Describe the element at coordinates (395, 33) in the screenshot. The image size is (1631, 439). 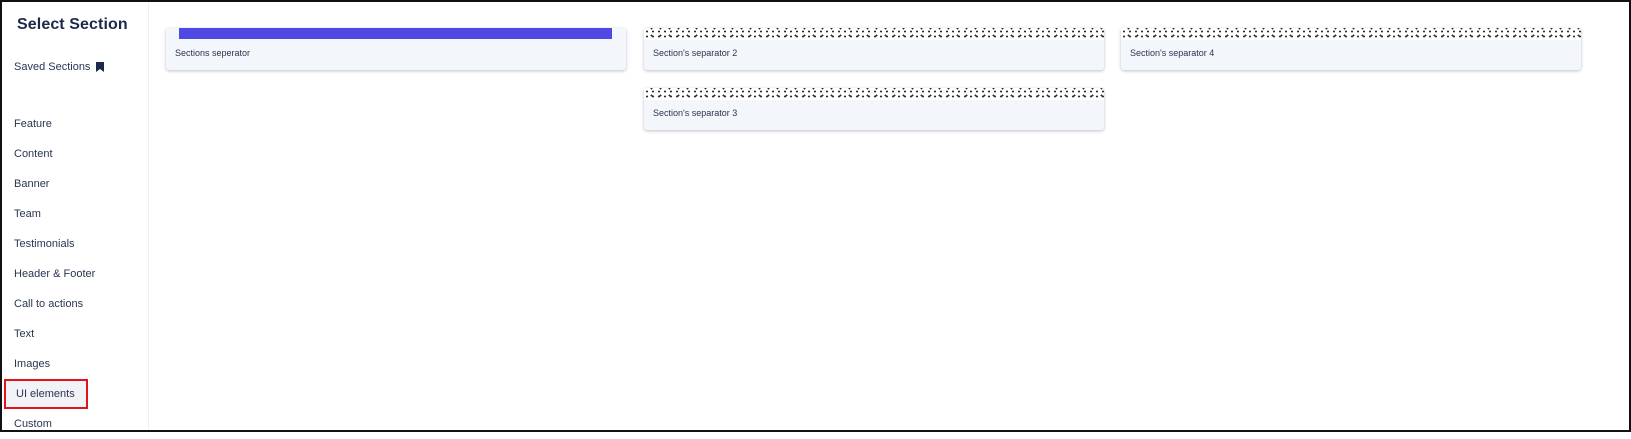
I see `section-preview-solid` at that location.